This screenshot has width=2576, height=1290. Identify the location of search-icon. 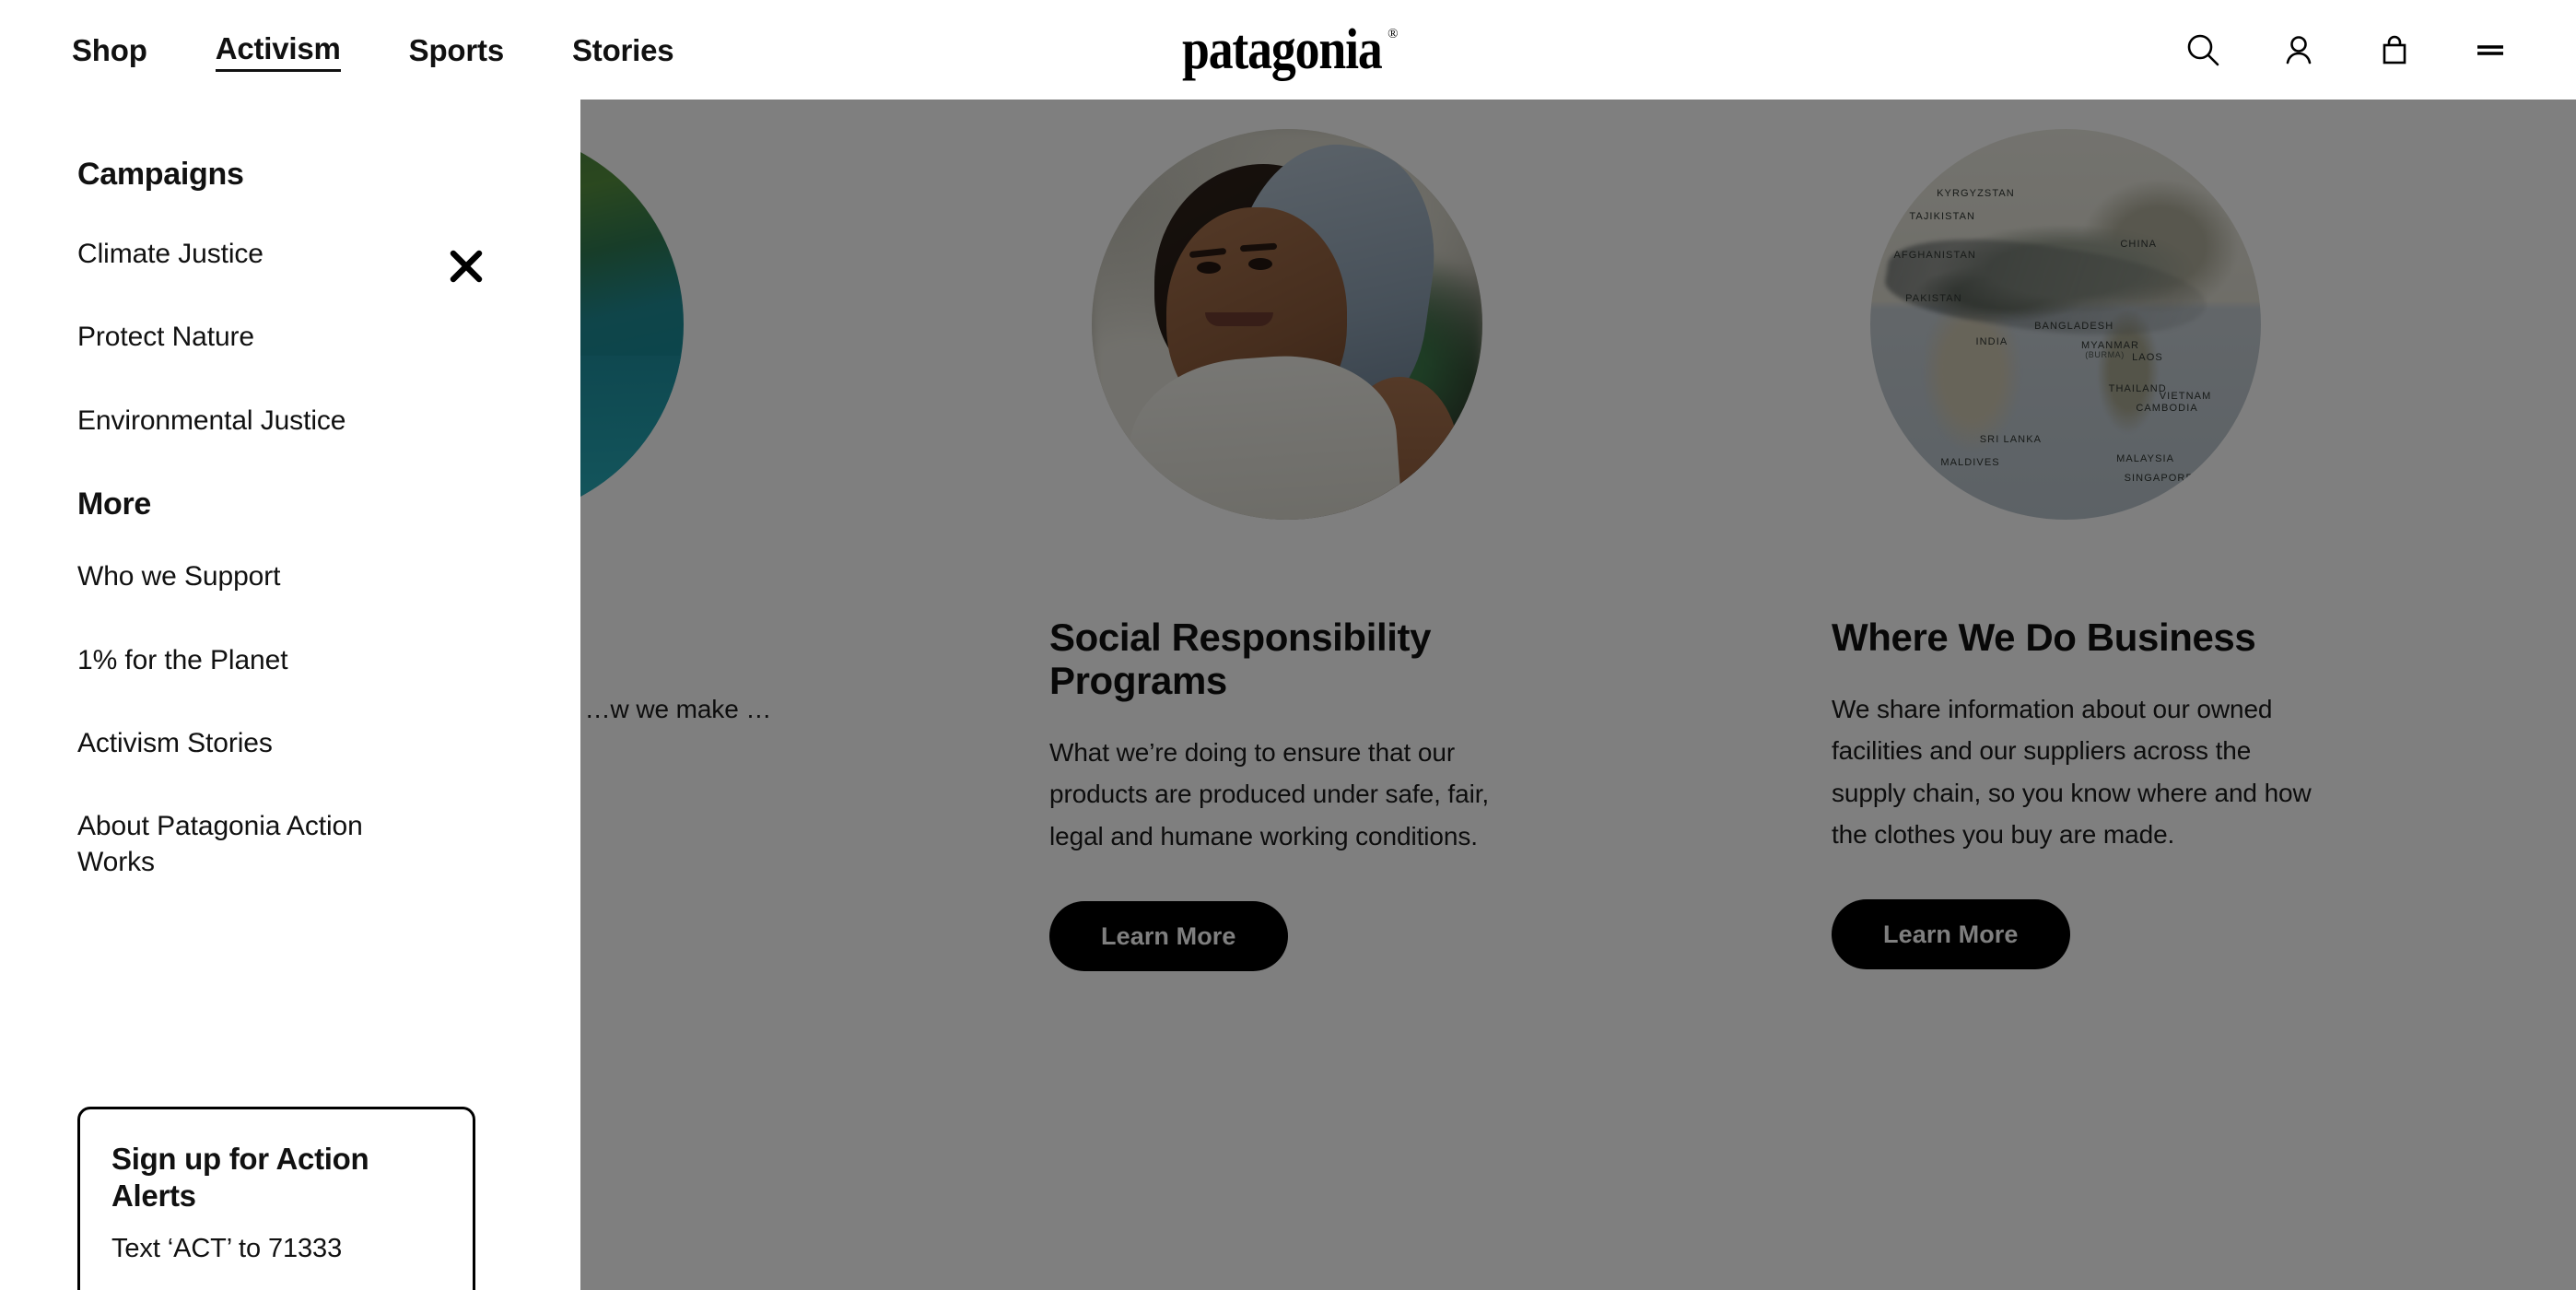
(2203, 50).